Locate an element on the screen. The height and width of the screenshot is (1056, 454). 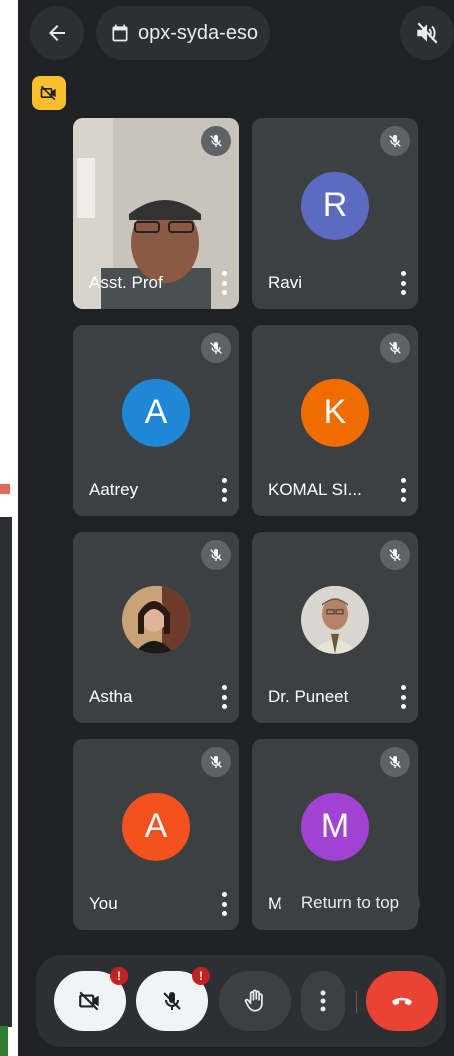
meeting-code-pill: opx-syda-eso is located at coordinates (183, 33).